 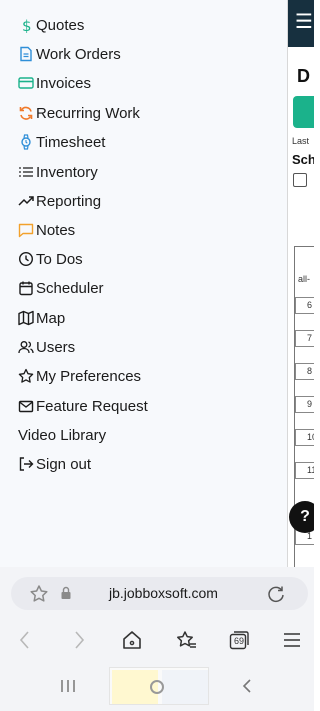 What do you see at coordinates (92, 406) in the screenshot?
I see `menu-label: Feature Request` at bounding box center [92, 406].